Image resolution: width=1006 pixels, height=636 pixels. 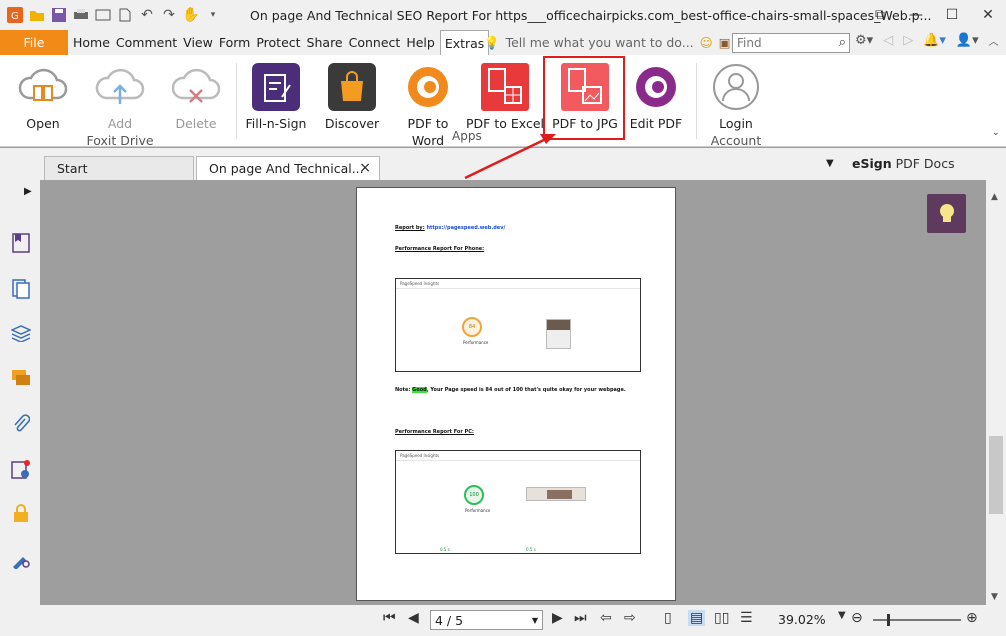 What do you see at coordinates (903, 163) in the screenshot?
I see `esign-pdf-docs-banner: eSign PDF Docs` at bounding box center [903, 163].